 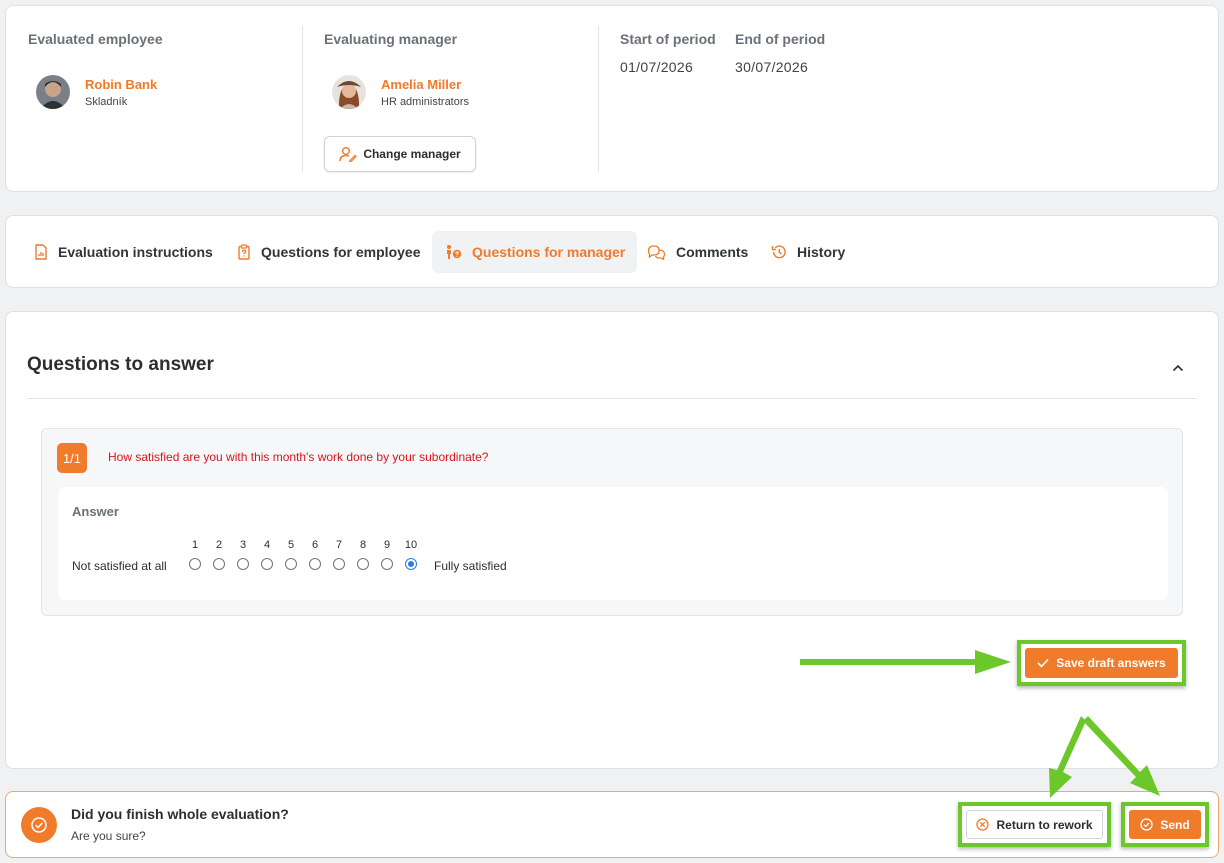 I want to click on tab-label: Questions for manager, so click(x=549, y=252).